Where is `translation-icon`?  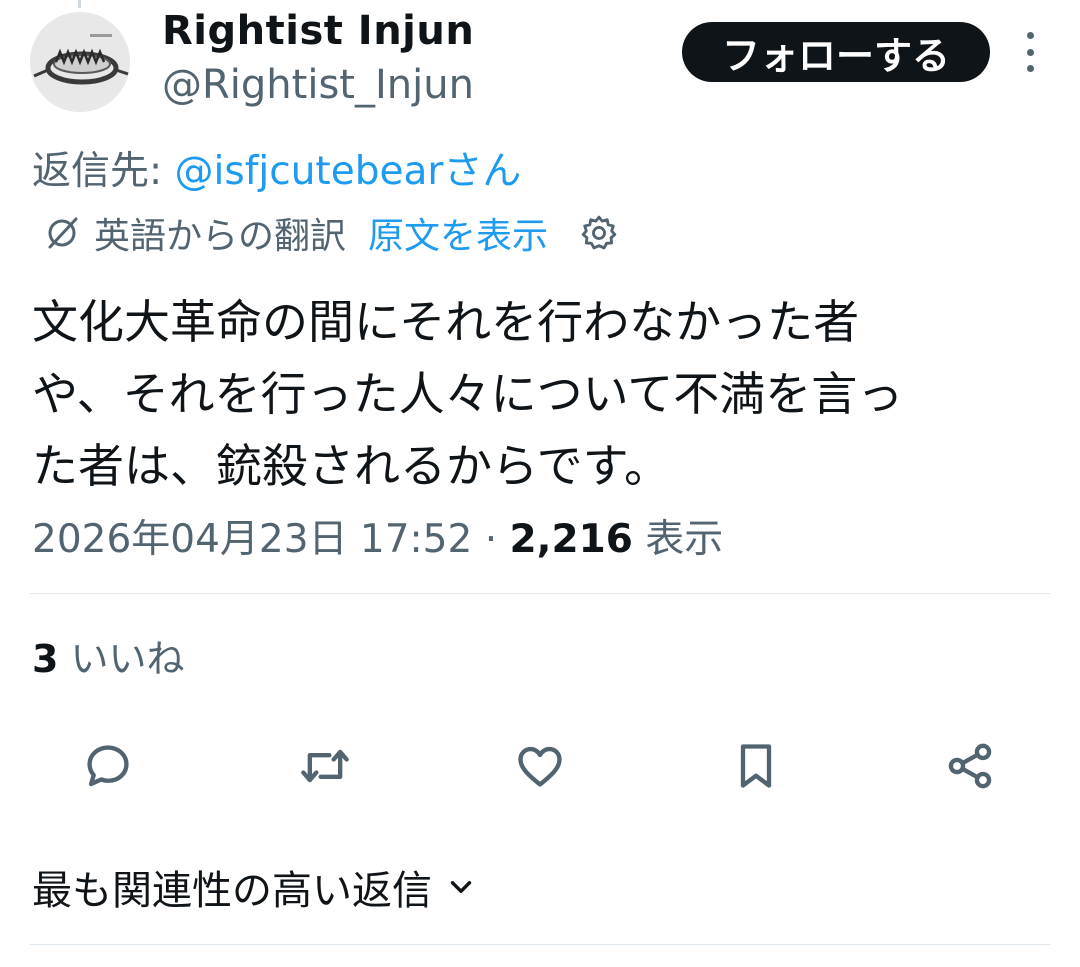
translation-icon is located at coordinates (63, 233).